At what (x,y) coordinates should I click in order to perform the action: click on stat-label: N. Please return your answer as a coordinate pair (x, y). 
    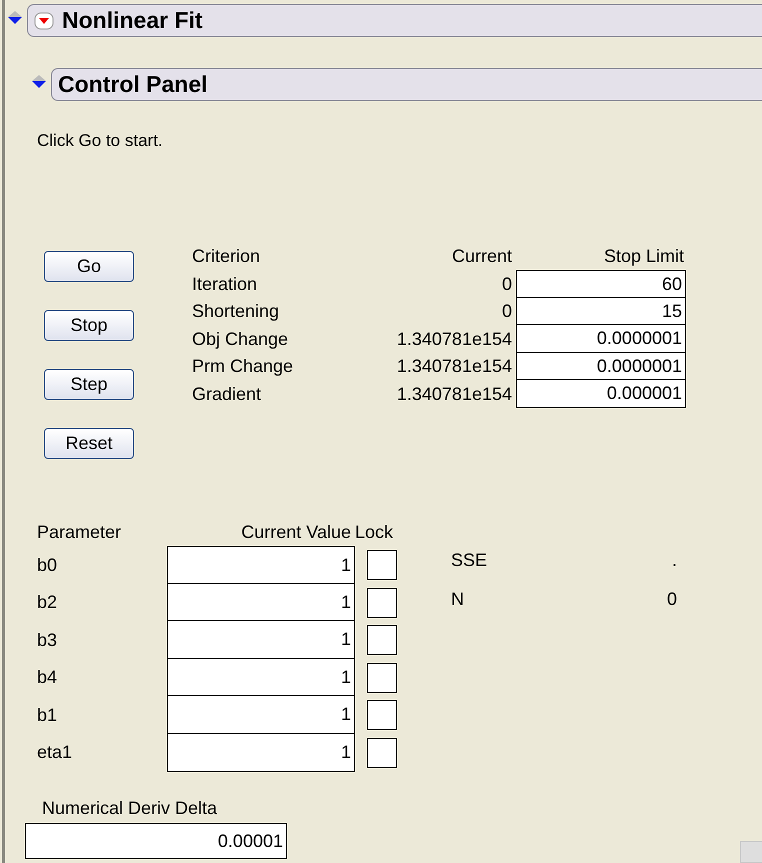
    Looking at the image, I should click on (458, 599).